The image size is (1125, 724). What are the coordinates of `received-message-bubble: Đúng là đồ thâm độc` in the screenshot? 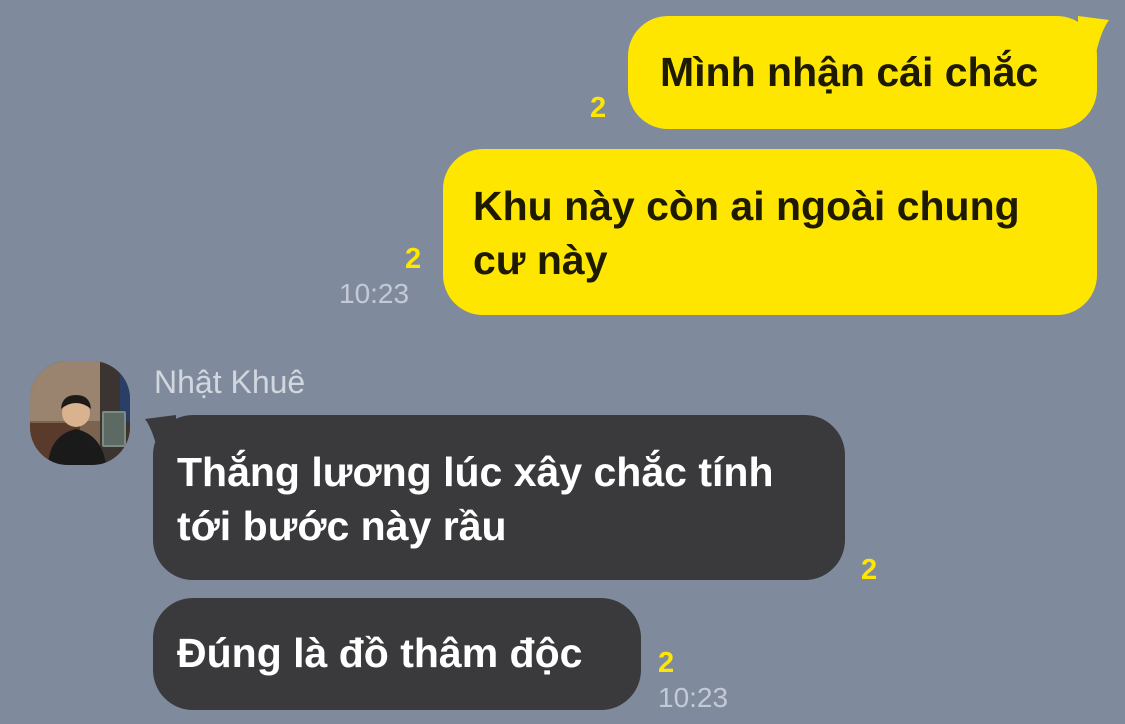 It's located at (397, 654).